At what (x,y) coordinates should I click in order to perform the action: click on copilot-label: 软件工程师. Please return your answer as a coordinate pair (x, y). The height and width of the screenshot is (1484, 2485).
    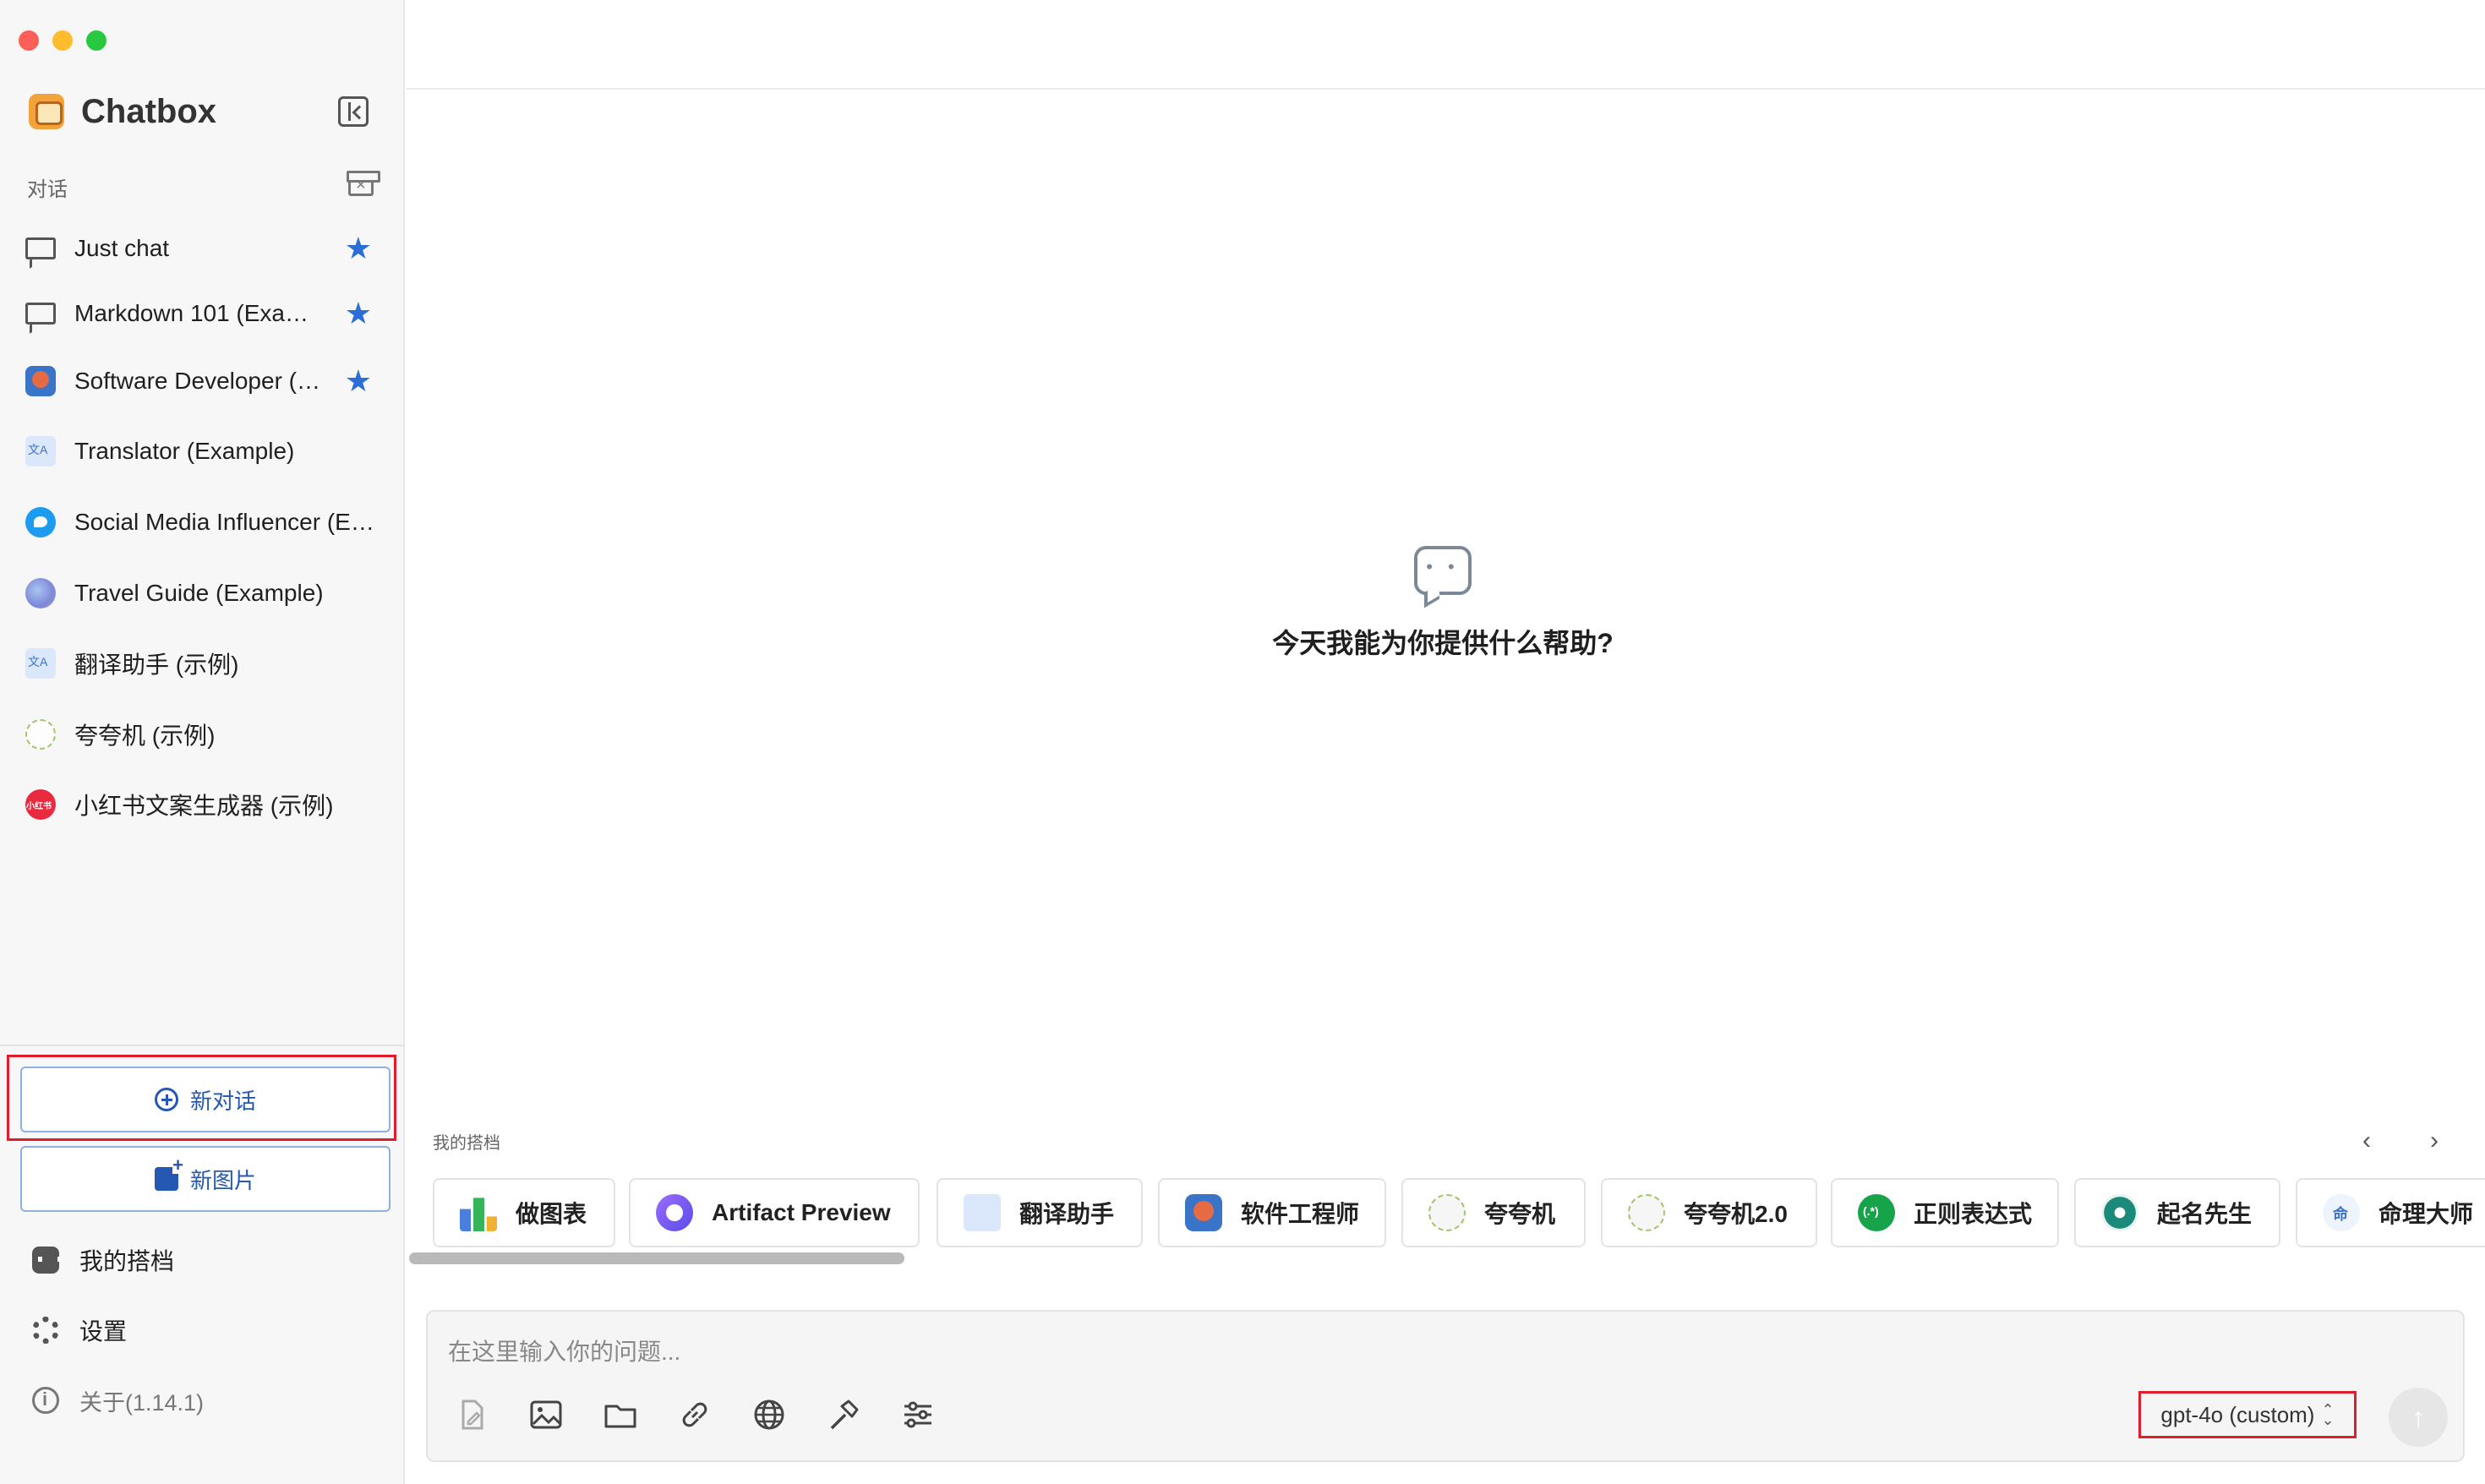
    Looking at the image, I should click on (1300, 1214).